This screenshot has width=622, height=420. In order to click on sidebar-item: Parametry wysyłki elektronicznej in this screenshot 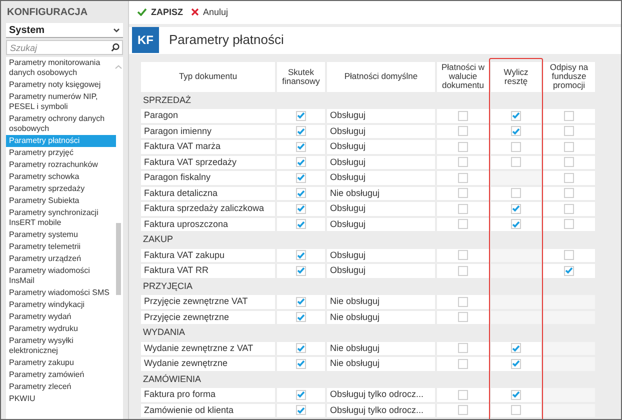, I will do `click(61, 346)`.